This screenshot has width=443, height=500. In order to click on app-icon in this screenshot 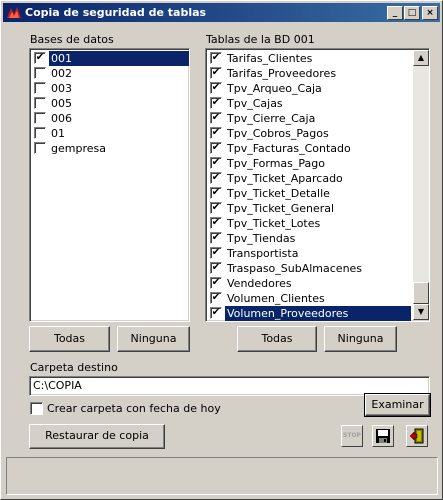, I will do `click(14, 12)`.